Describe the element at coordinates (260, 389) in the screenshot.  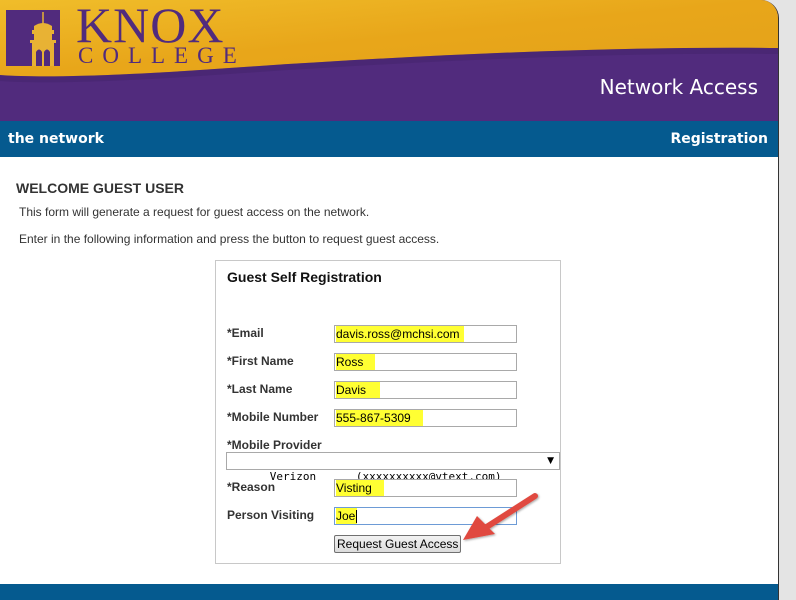
I see `last-name-label: *Last Name` at that location.